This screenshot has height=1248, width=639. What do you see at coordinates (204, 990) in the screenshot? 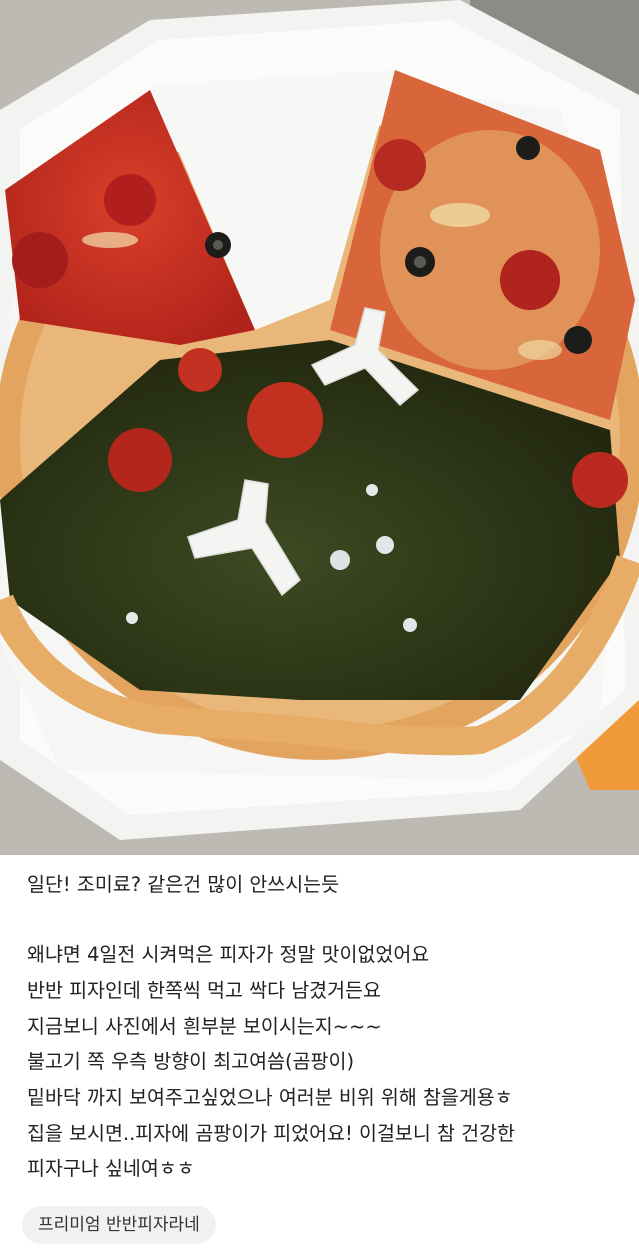
I see `post-text-line: 반반 피자인데 한쪽씩 먹고 싹다 남겼거든요` at bounding box center [204, 990].